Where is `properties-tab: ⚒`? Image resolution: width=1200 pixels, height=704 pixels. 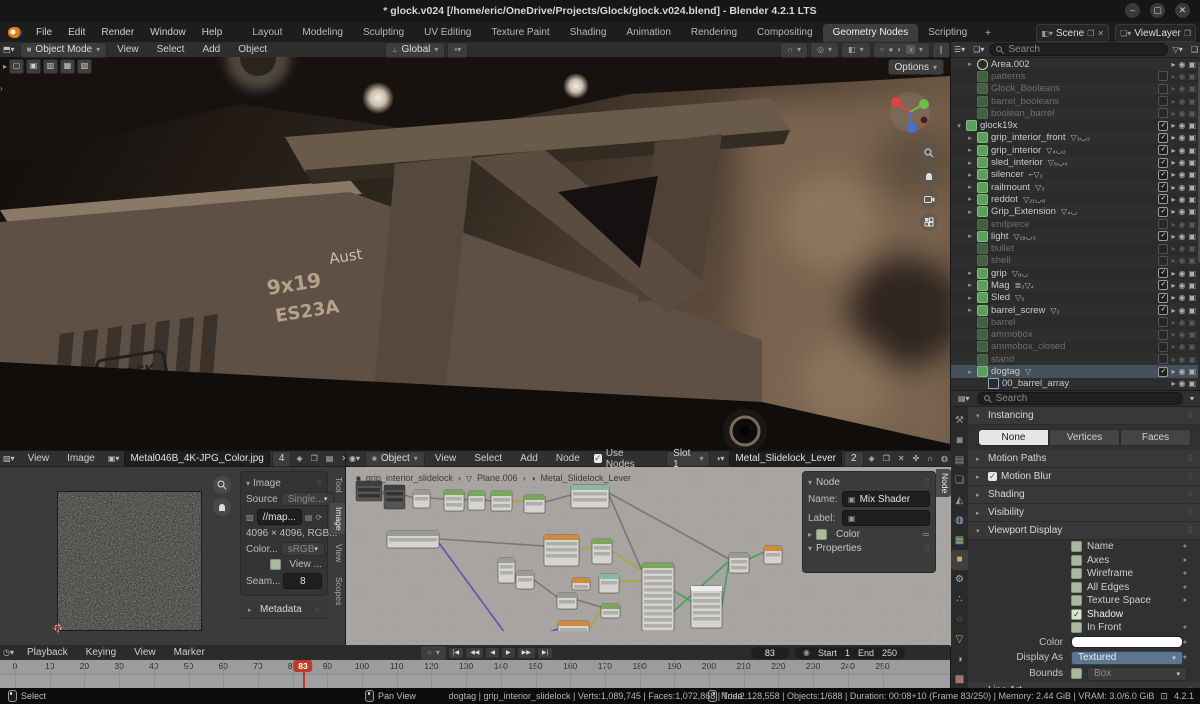
properties-tab: ⚒ is located at coordinates (959, 421).